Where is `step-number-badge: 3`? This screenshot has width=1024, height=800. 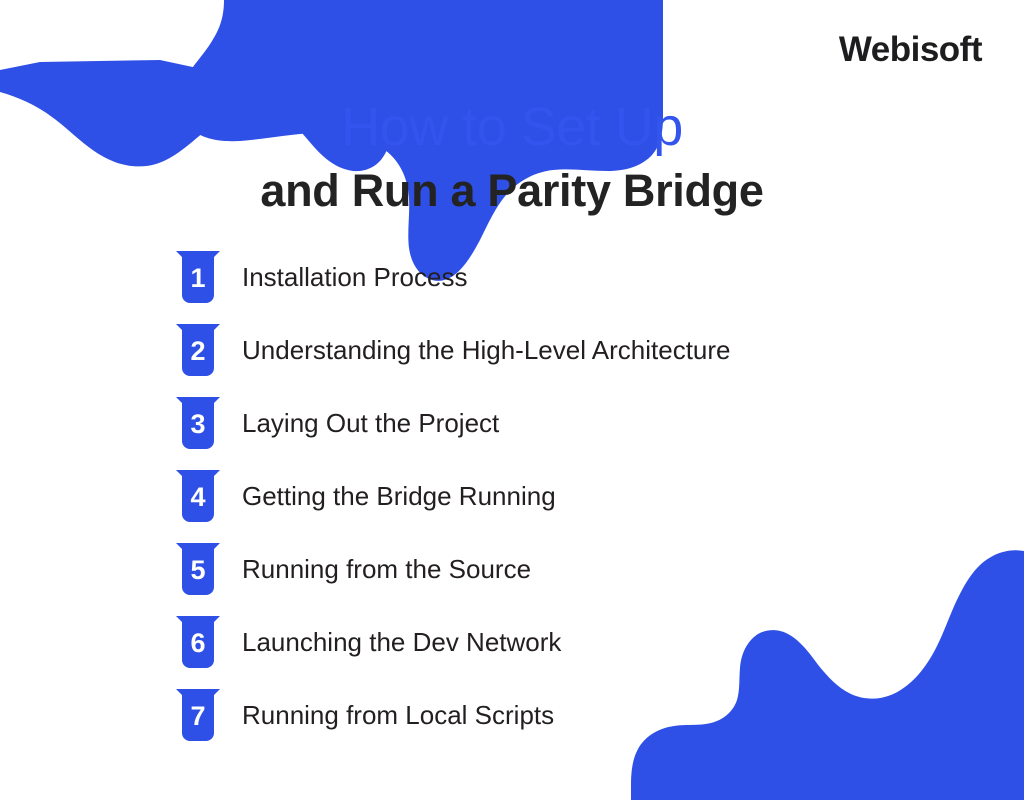 step-number-badge: 3 is located at coordinates (198, 423).